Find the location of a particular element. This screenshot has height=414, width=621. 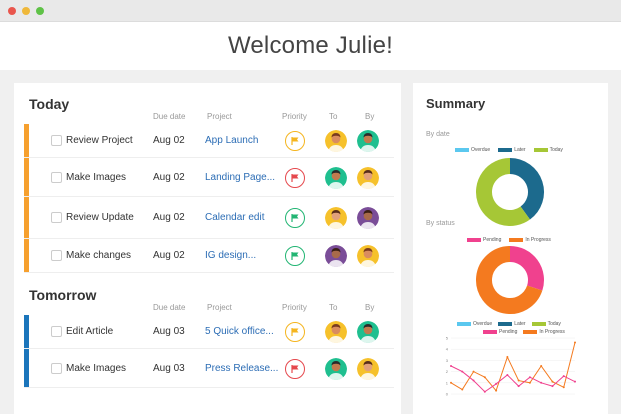

section-title-tomorrow: Tomorrow is located at coordinates (63, 295).